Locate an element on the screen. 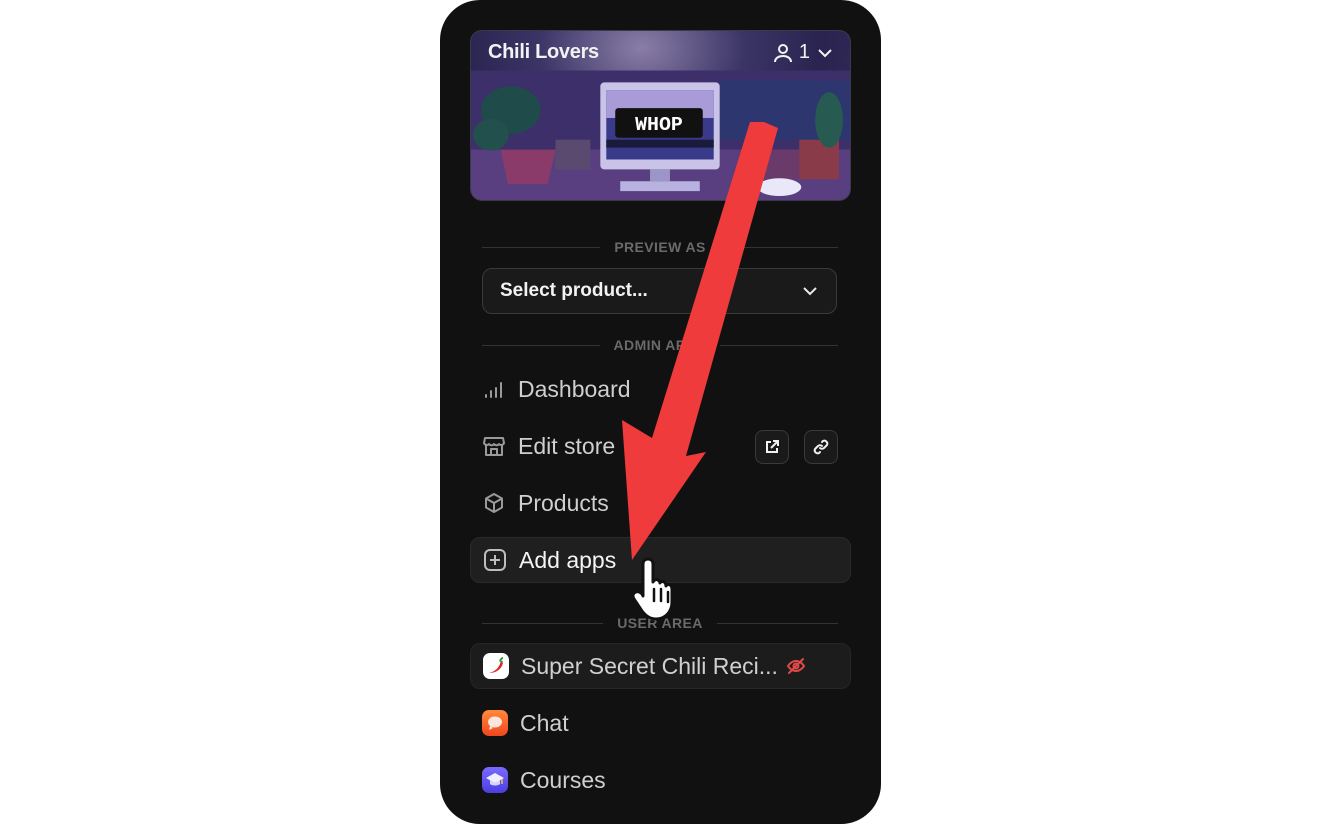  nav-label: Chat is located at coordinates (544, 722).